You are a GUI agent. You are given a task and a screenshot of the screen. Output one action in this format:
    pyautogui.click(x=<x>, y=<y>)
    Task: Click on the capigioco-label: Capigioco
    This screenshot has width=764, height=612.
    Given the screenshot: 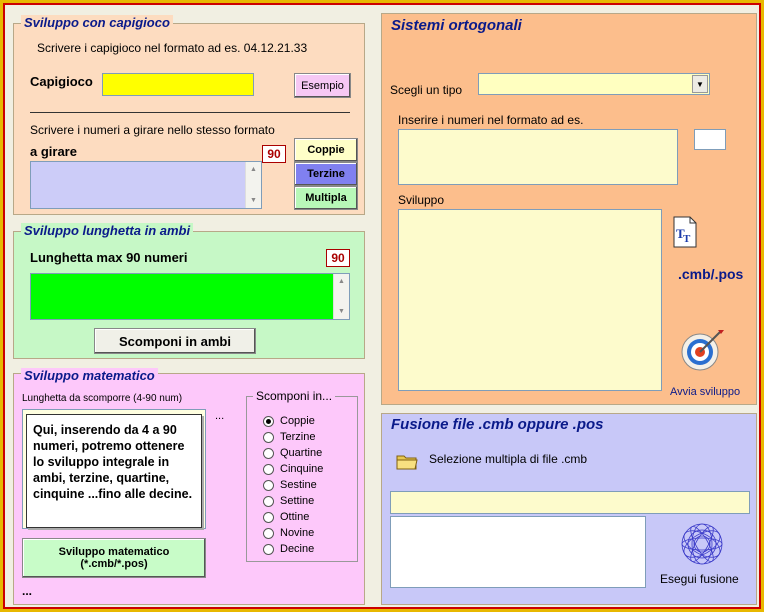 What is the action you would take?
    pyautogui.click(x=61, y=81)
    